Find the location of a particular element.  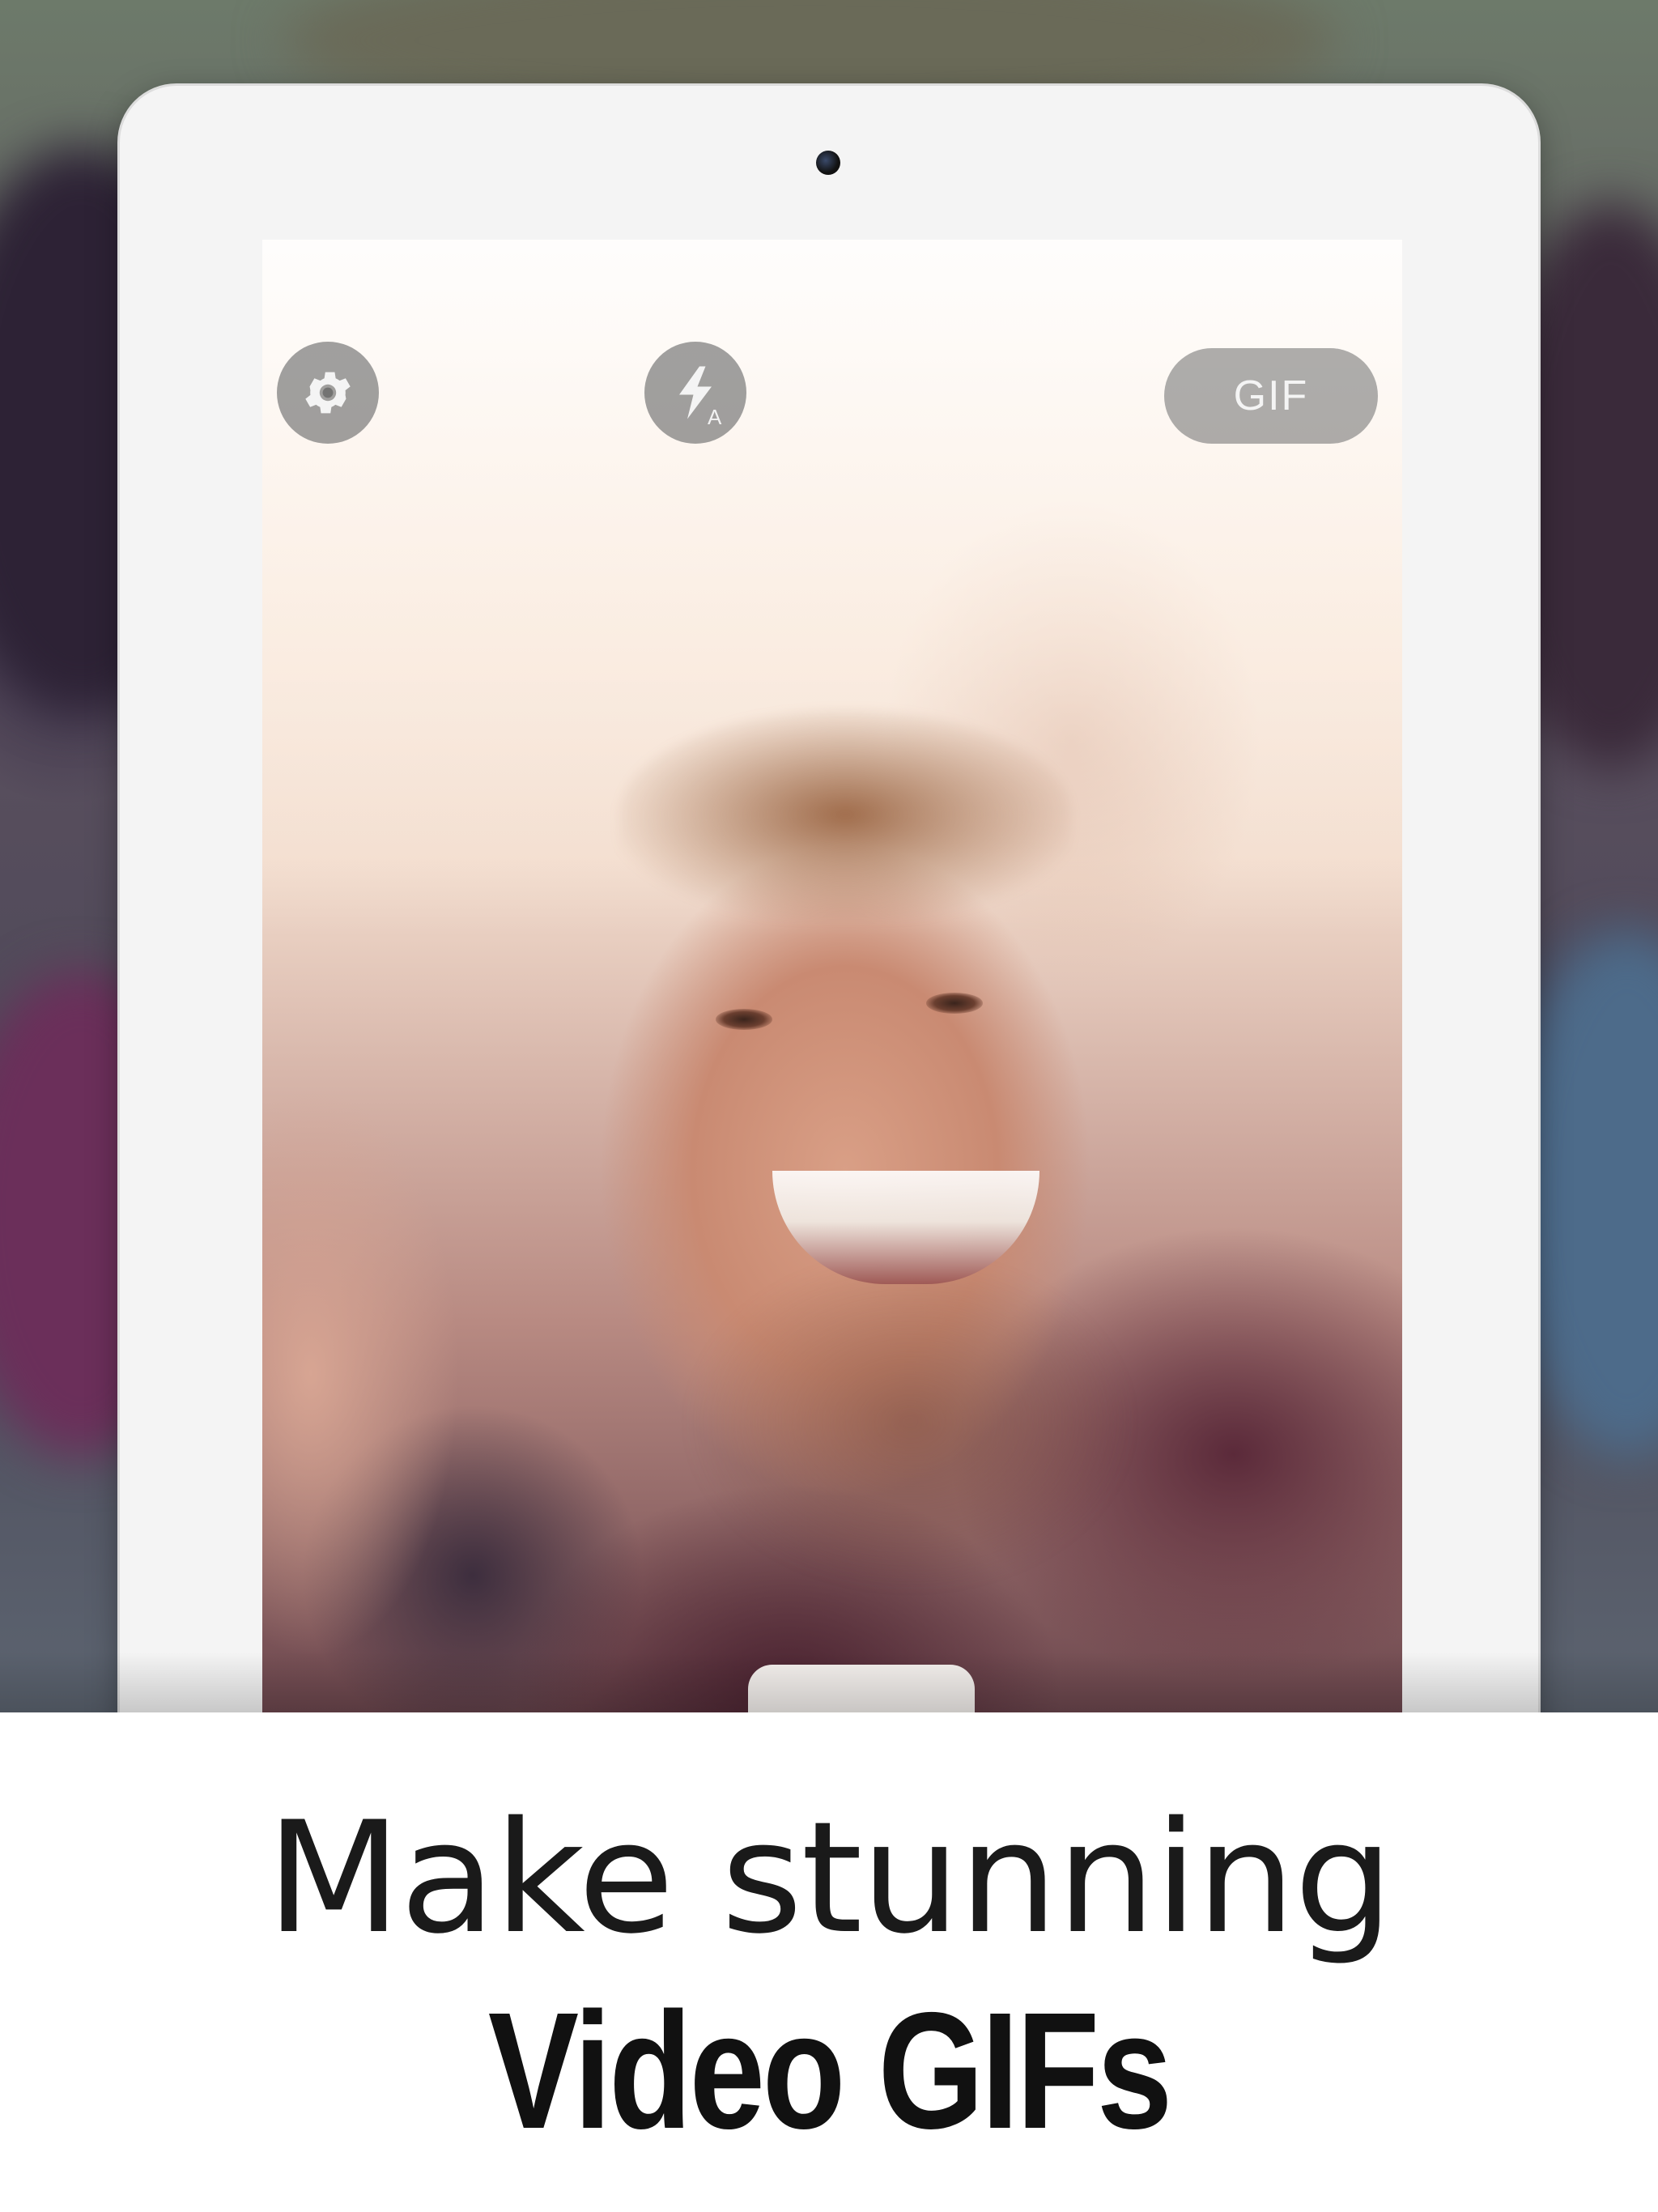

front-camera is located at coordinates (828, 163).